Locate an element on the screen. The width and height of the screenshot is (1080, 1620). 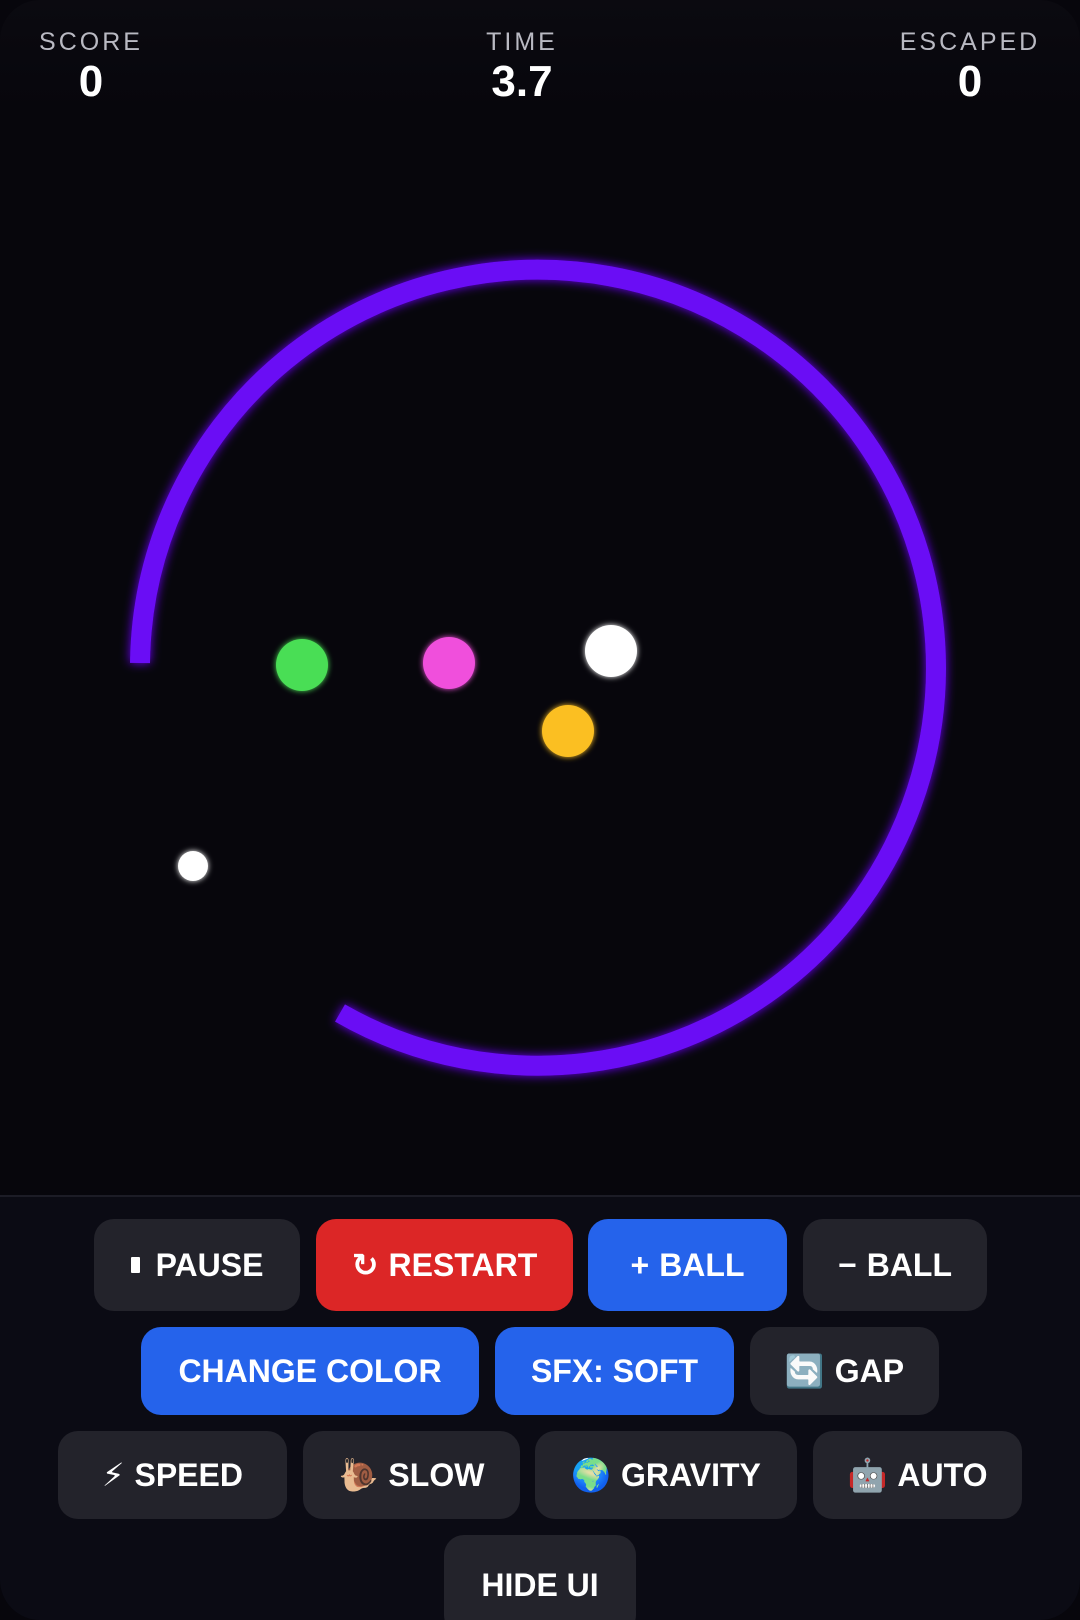
restart-label: RESTART is located at coordinates (463, 1264).